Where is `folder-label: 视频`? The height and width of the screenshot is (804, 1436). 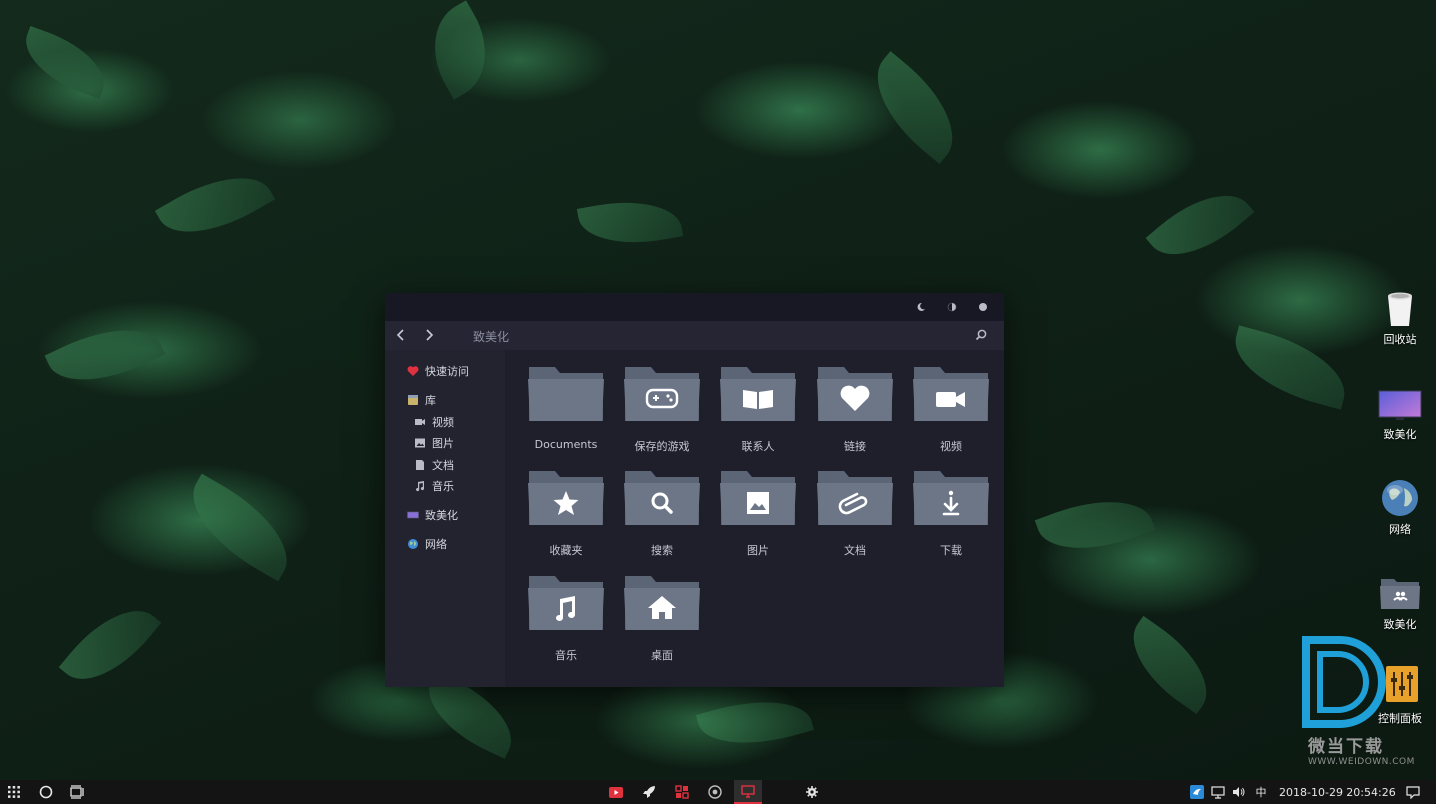 folder-label: 视频 is located at coordinates (951, 446).